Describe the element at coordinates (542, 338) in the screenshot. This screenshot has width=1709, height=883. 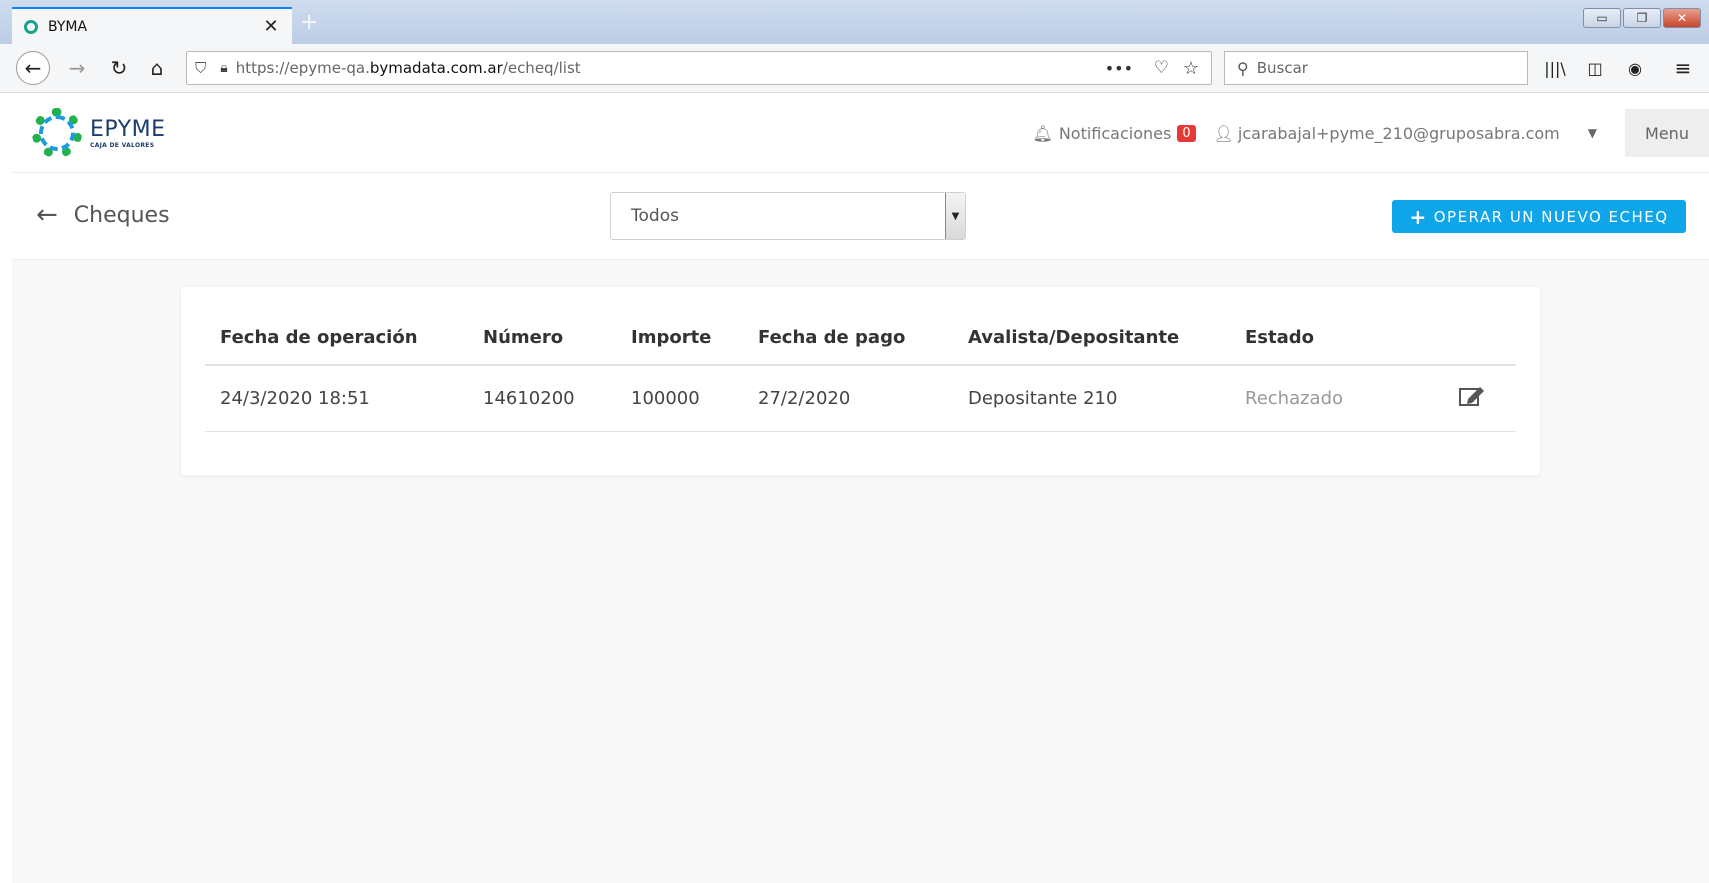
I see `column-header-numero: Número` at that location.